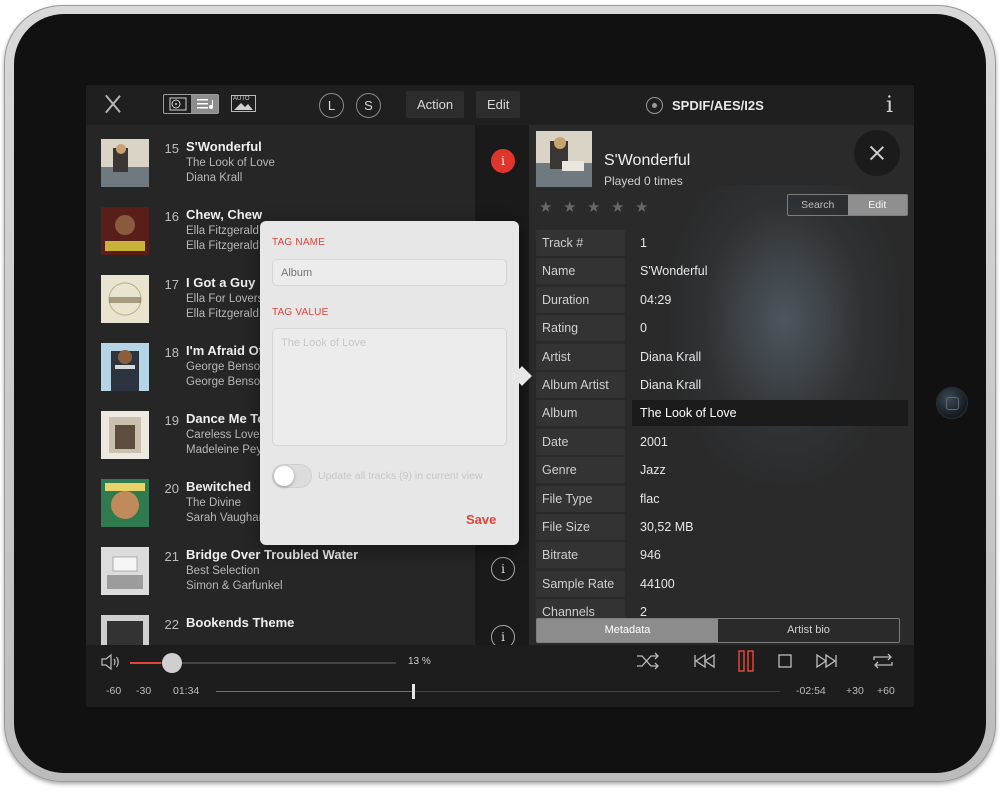 The width and height of the screenshot is (1000, 792). What do you see at coordinates (224, 146) in the screenshot?
I see `track-title: S'Wonderful` at bounding box center [224, 146].